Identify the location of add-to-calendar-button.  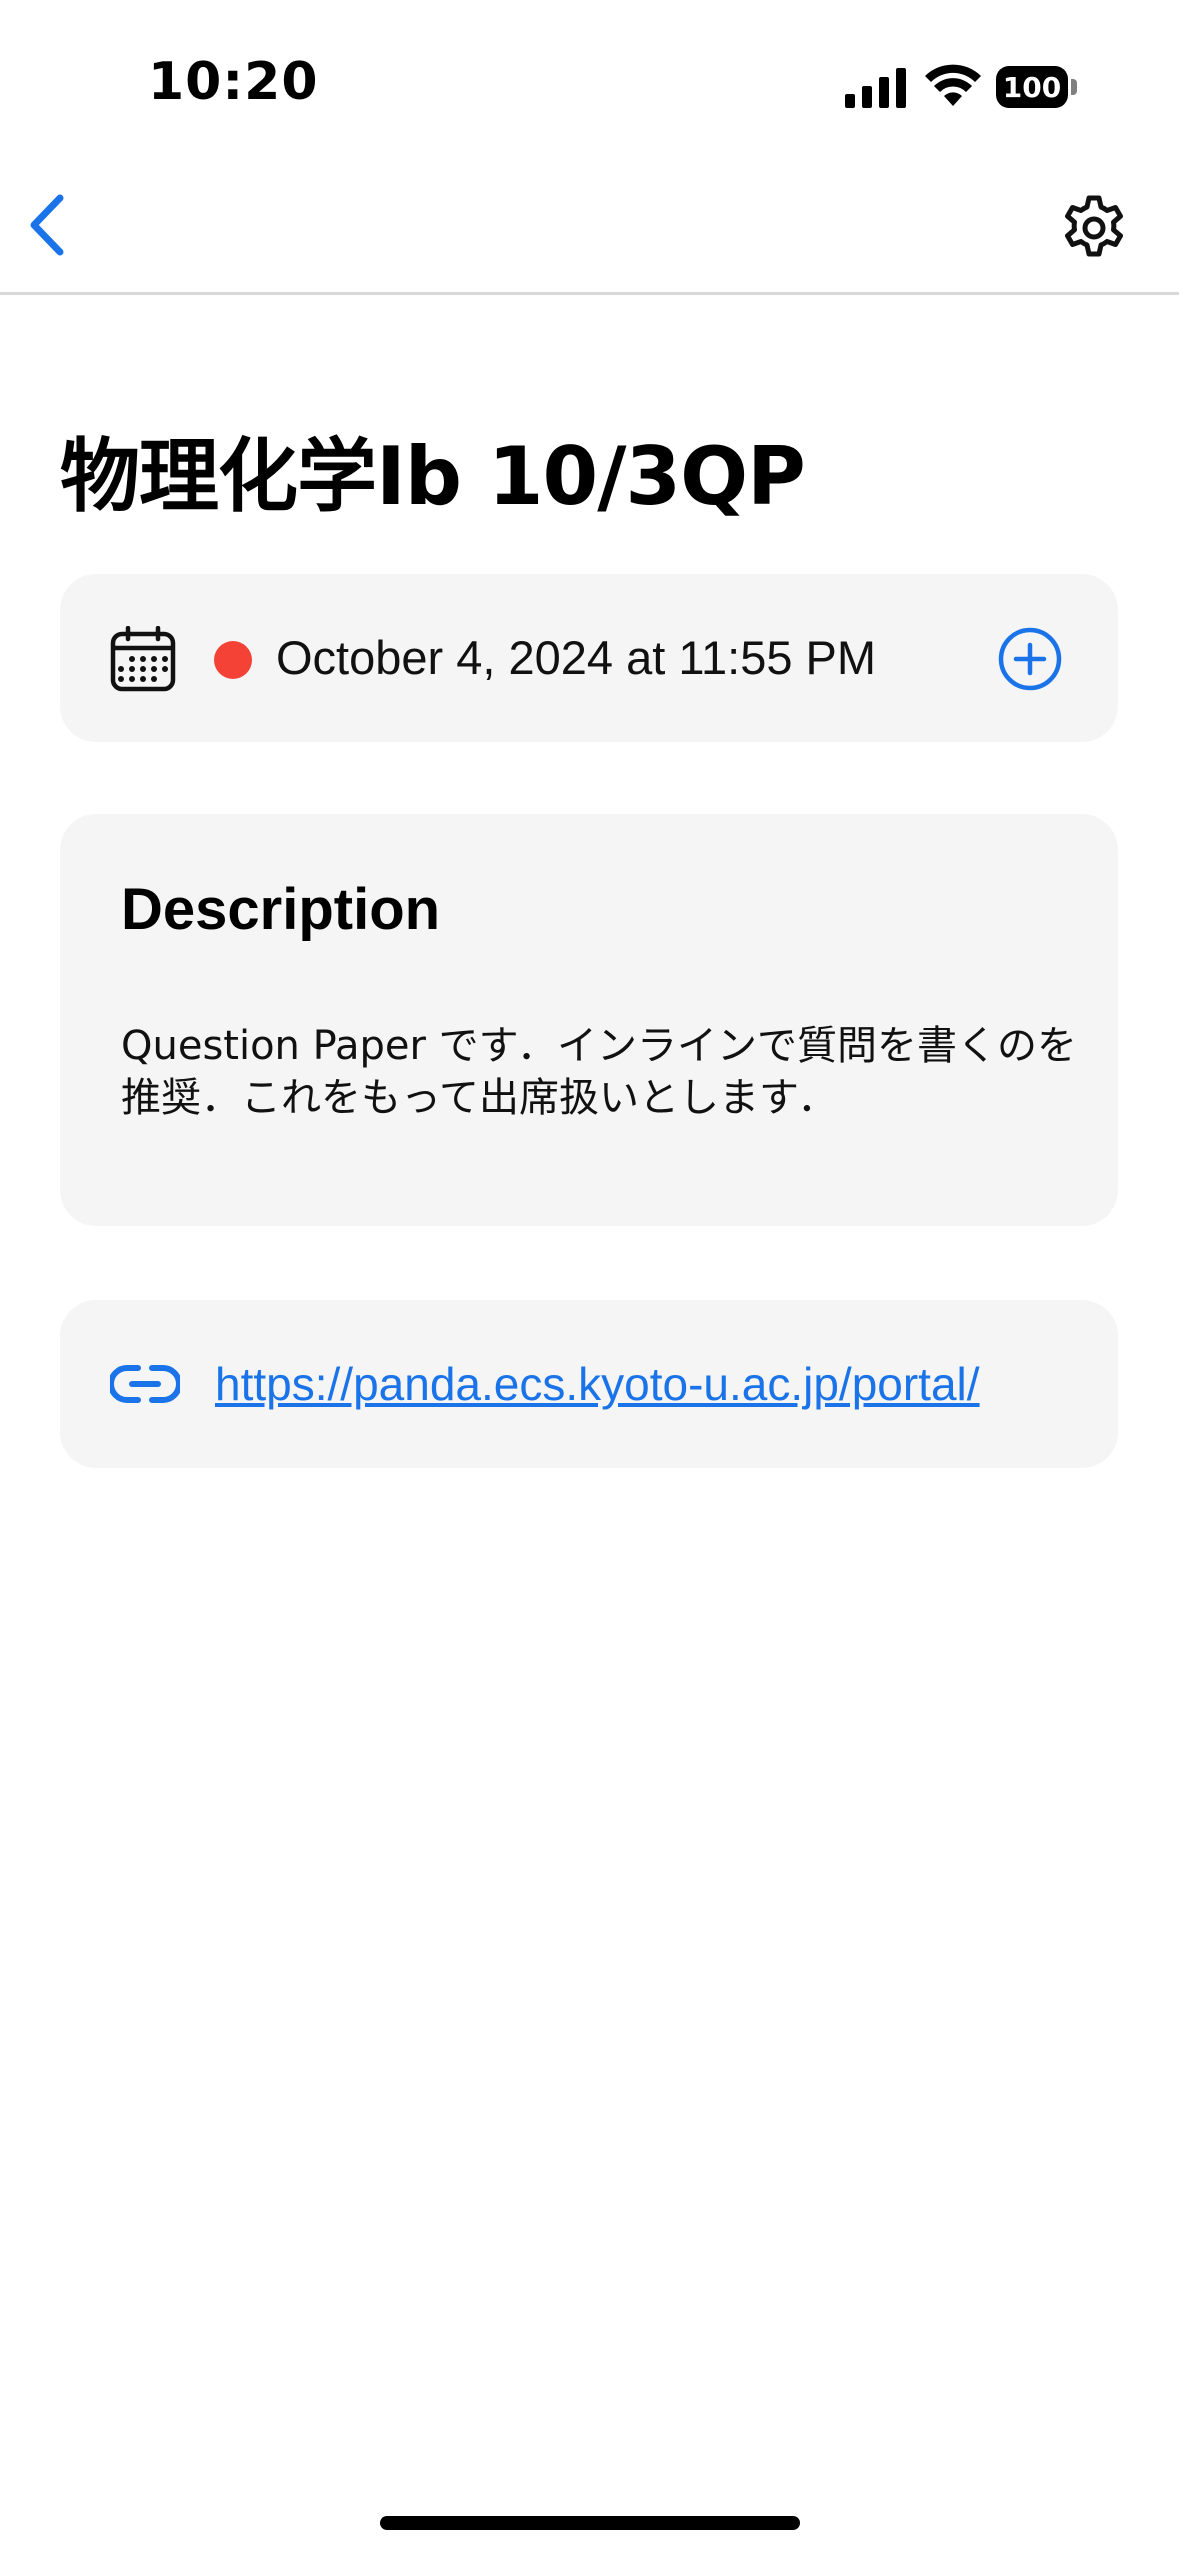
(1030, 659).